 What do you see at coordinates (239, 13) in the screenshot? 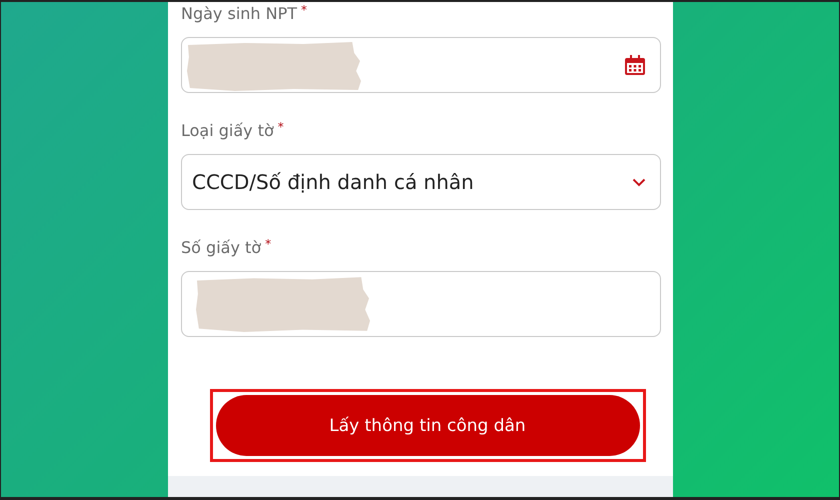
I see `field-label: Ngày sinh NPT` at bounding box center [239, 13].